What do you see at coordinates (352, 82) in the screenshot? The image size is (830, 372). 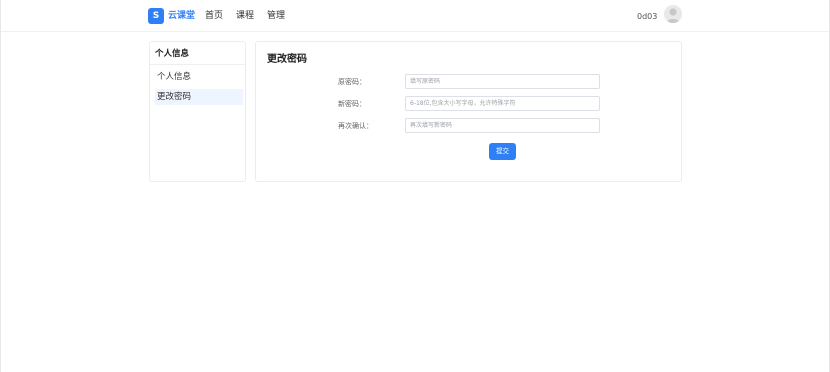 I see `old-password-label: 原密码：` at bounding box center [352, 82].